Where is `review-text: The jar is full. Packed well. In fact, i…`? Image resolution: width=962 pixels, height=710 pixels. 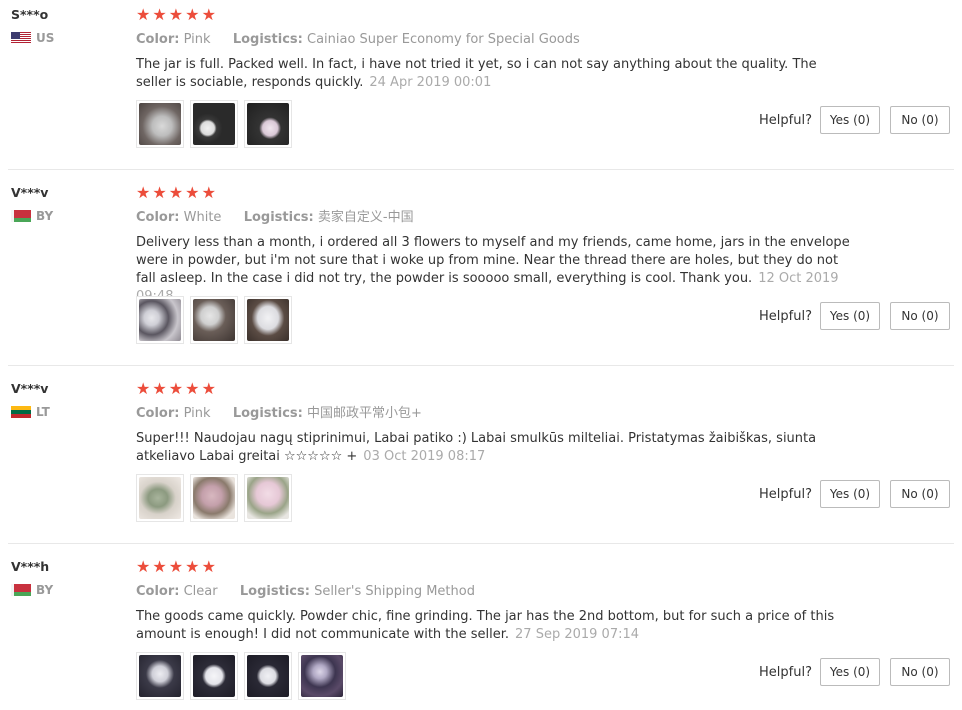 review-text: The jar is full. Packed well. In fact, i… is located at coordinates (496, 74).